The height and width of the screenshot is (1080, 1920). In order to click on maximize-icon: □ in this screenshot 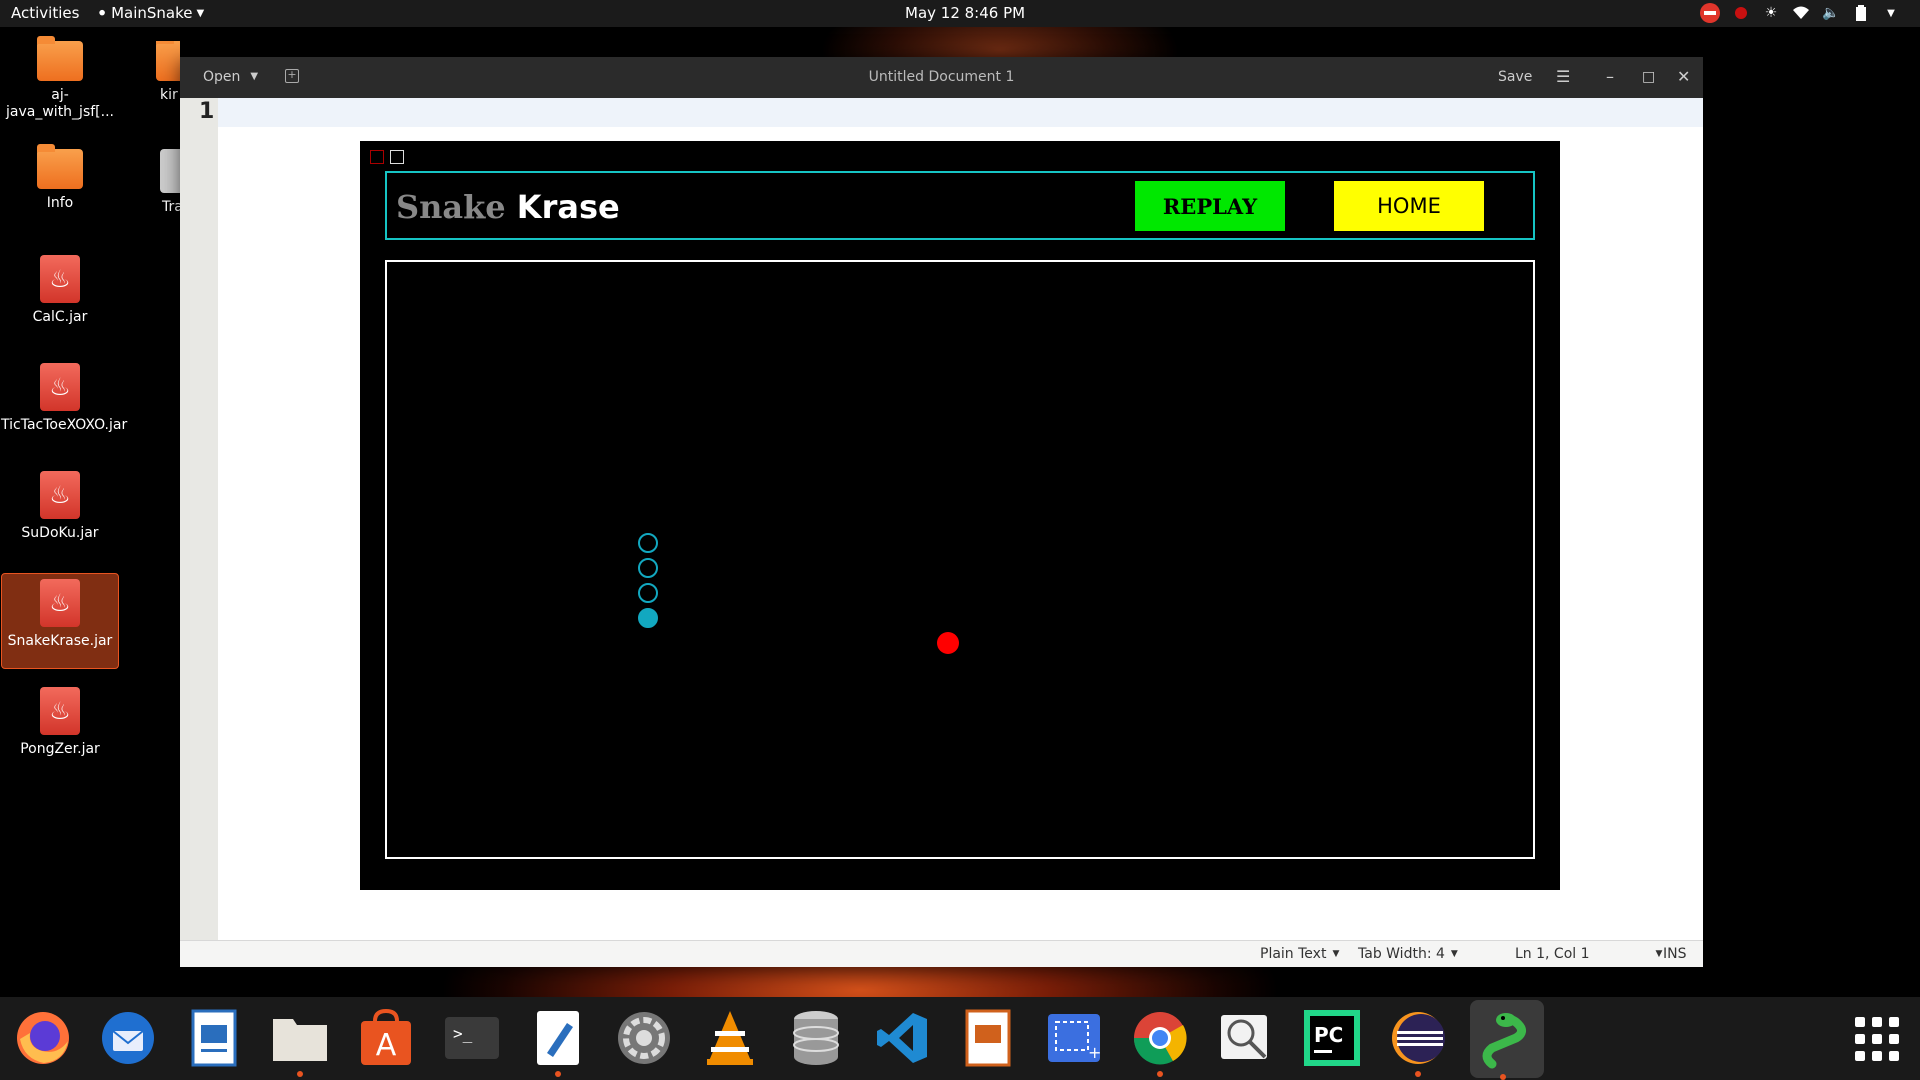, I will do `click(1648, 77)`.